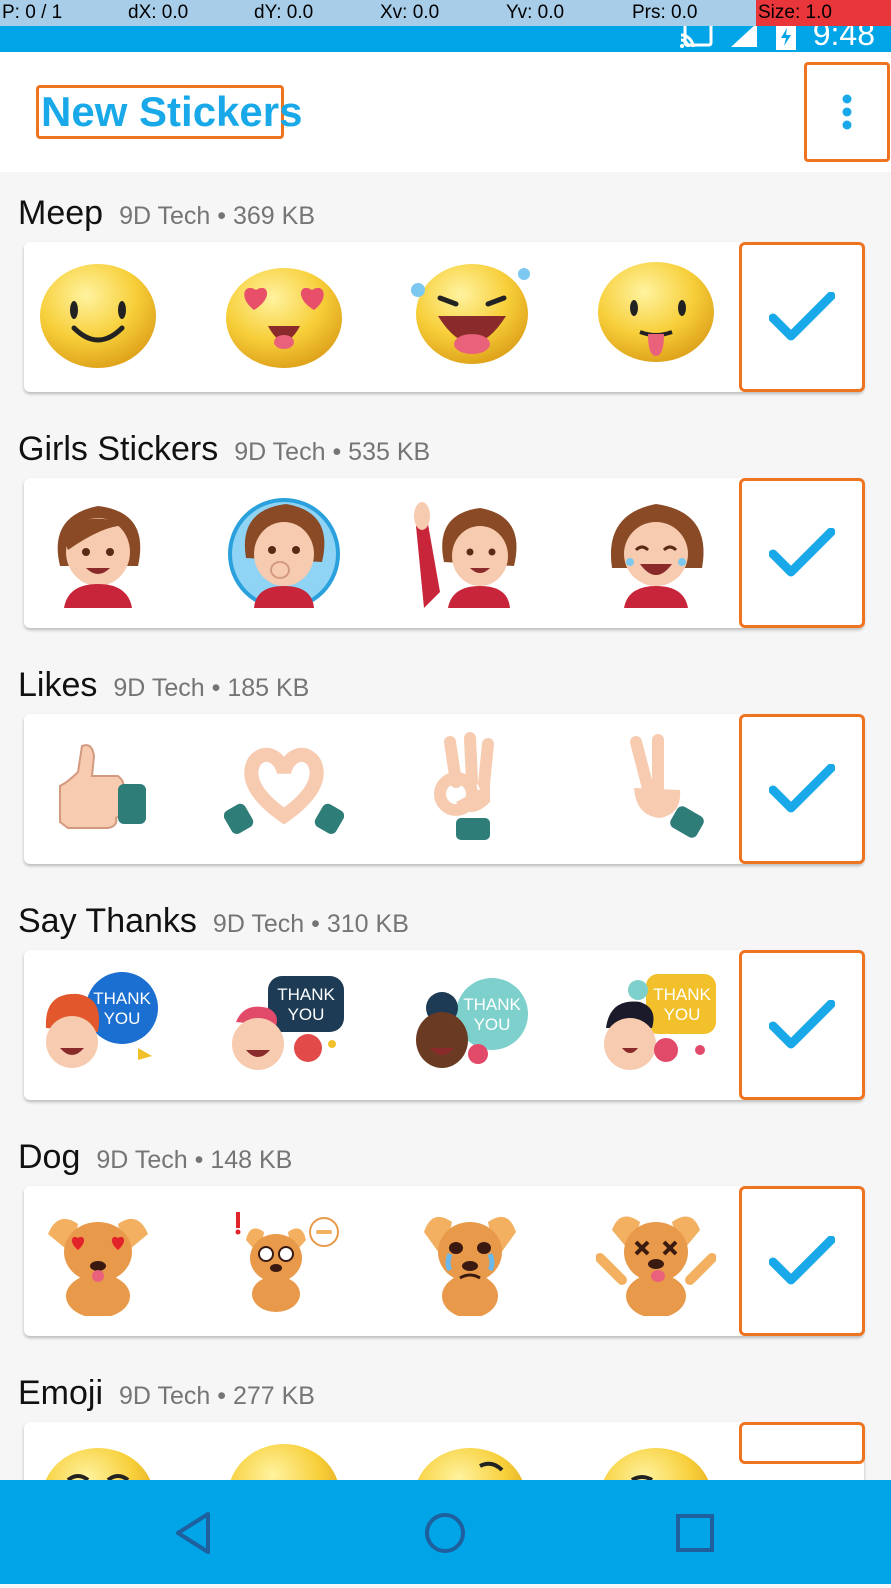  Describe the element at coordinates (107, 921) in the screenshot. I see `pack-name: Say Thanks` at that location.